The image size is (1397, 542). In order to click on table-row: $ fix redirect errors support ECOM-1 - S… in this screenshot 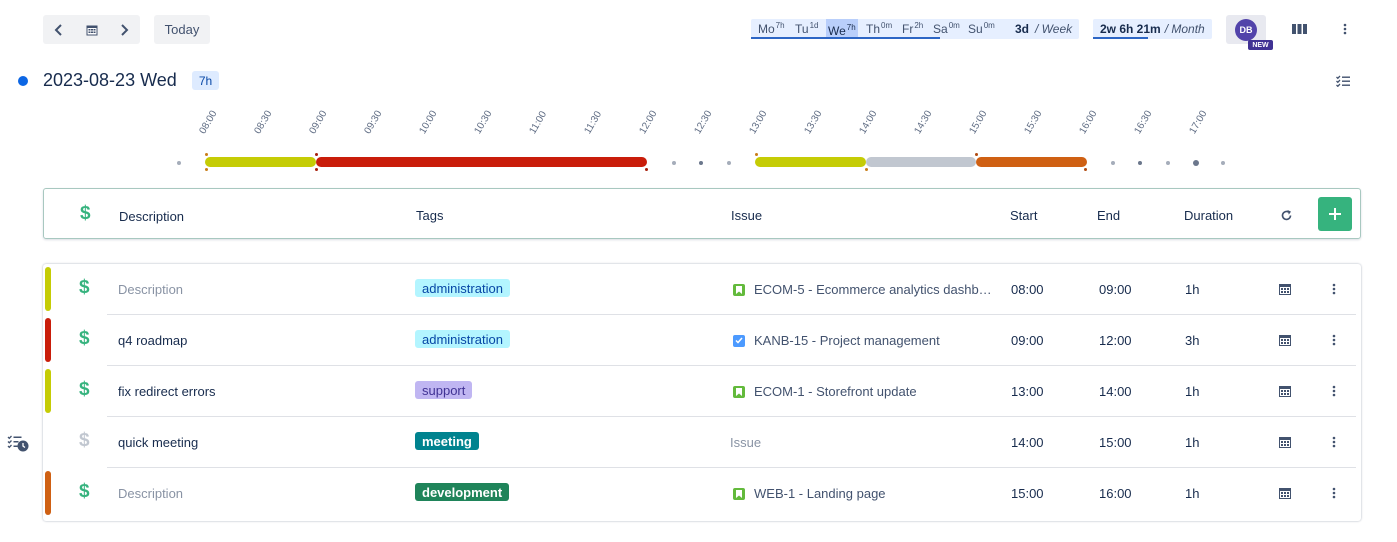, I will do `click(702, 391)`.